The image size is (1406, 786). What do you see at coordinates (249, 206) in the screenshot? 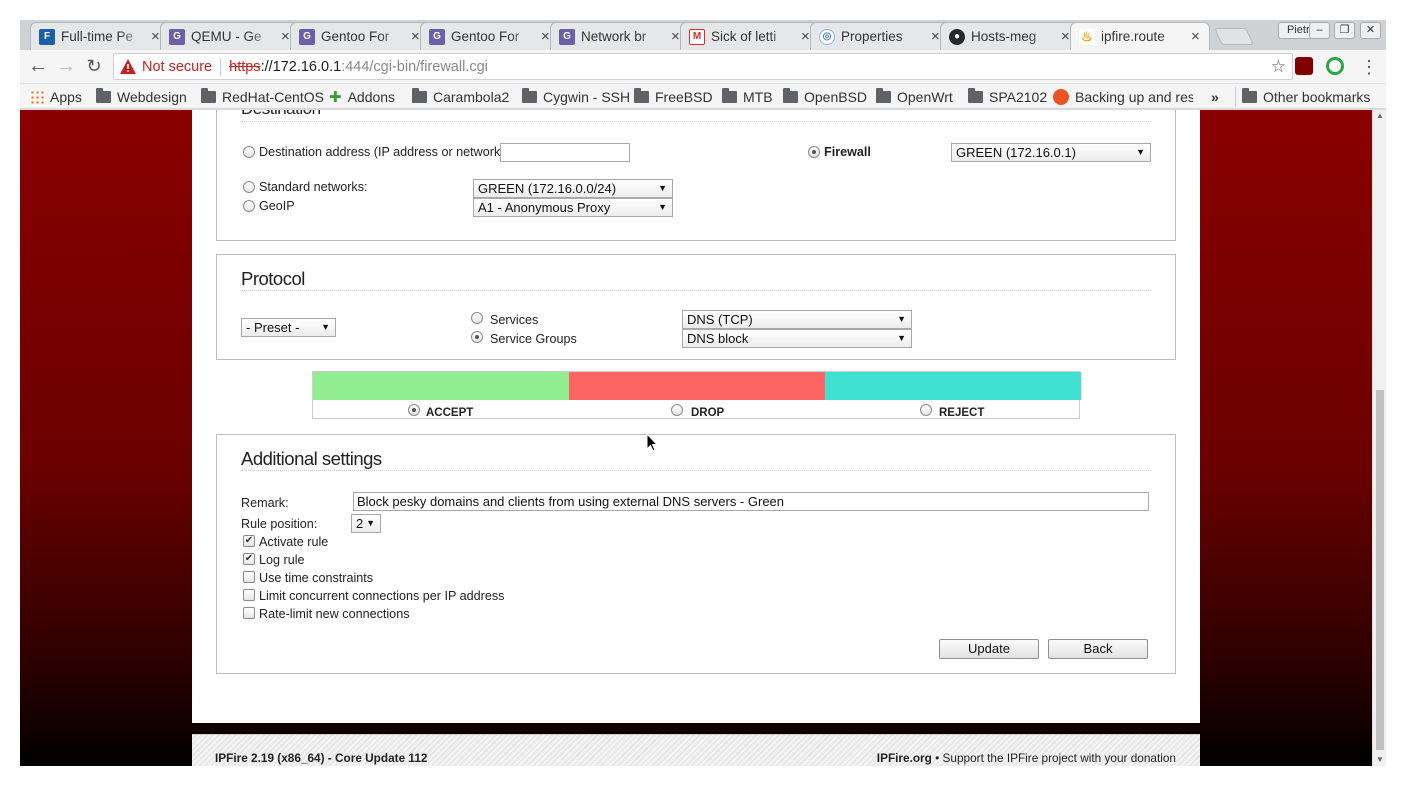
I see `geoip-radio` at bounding box center [249, 206].